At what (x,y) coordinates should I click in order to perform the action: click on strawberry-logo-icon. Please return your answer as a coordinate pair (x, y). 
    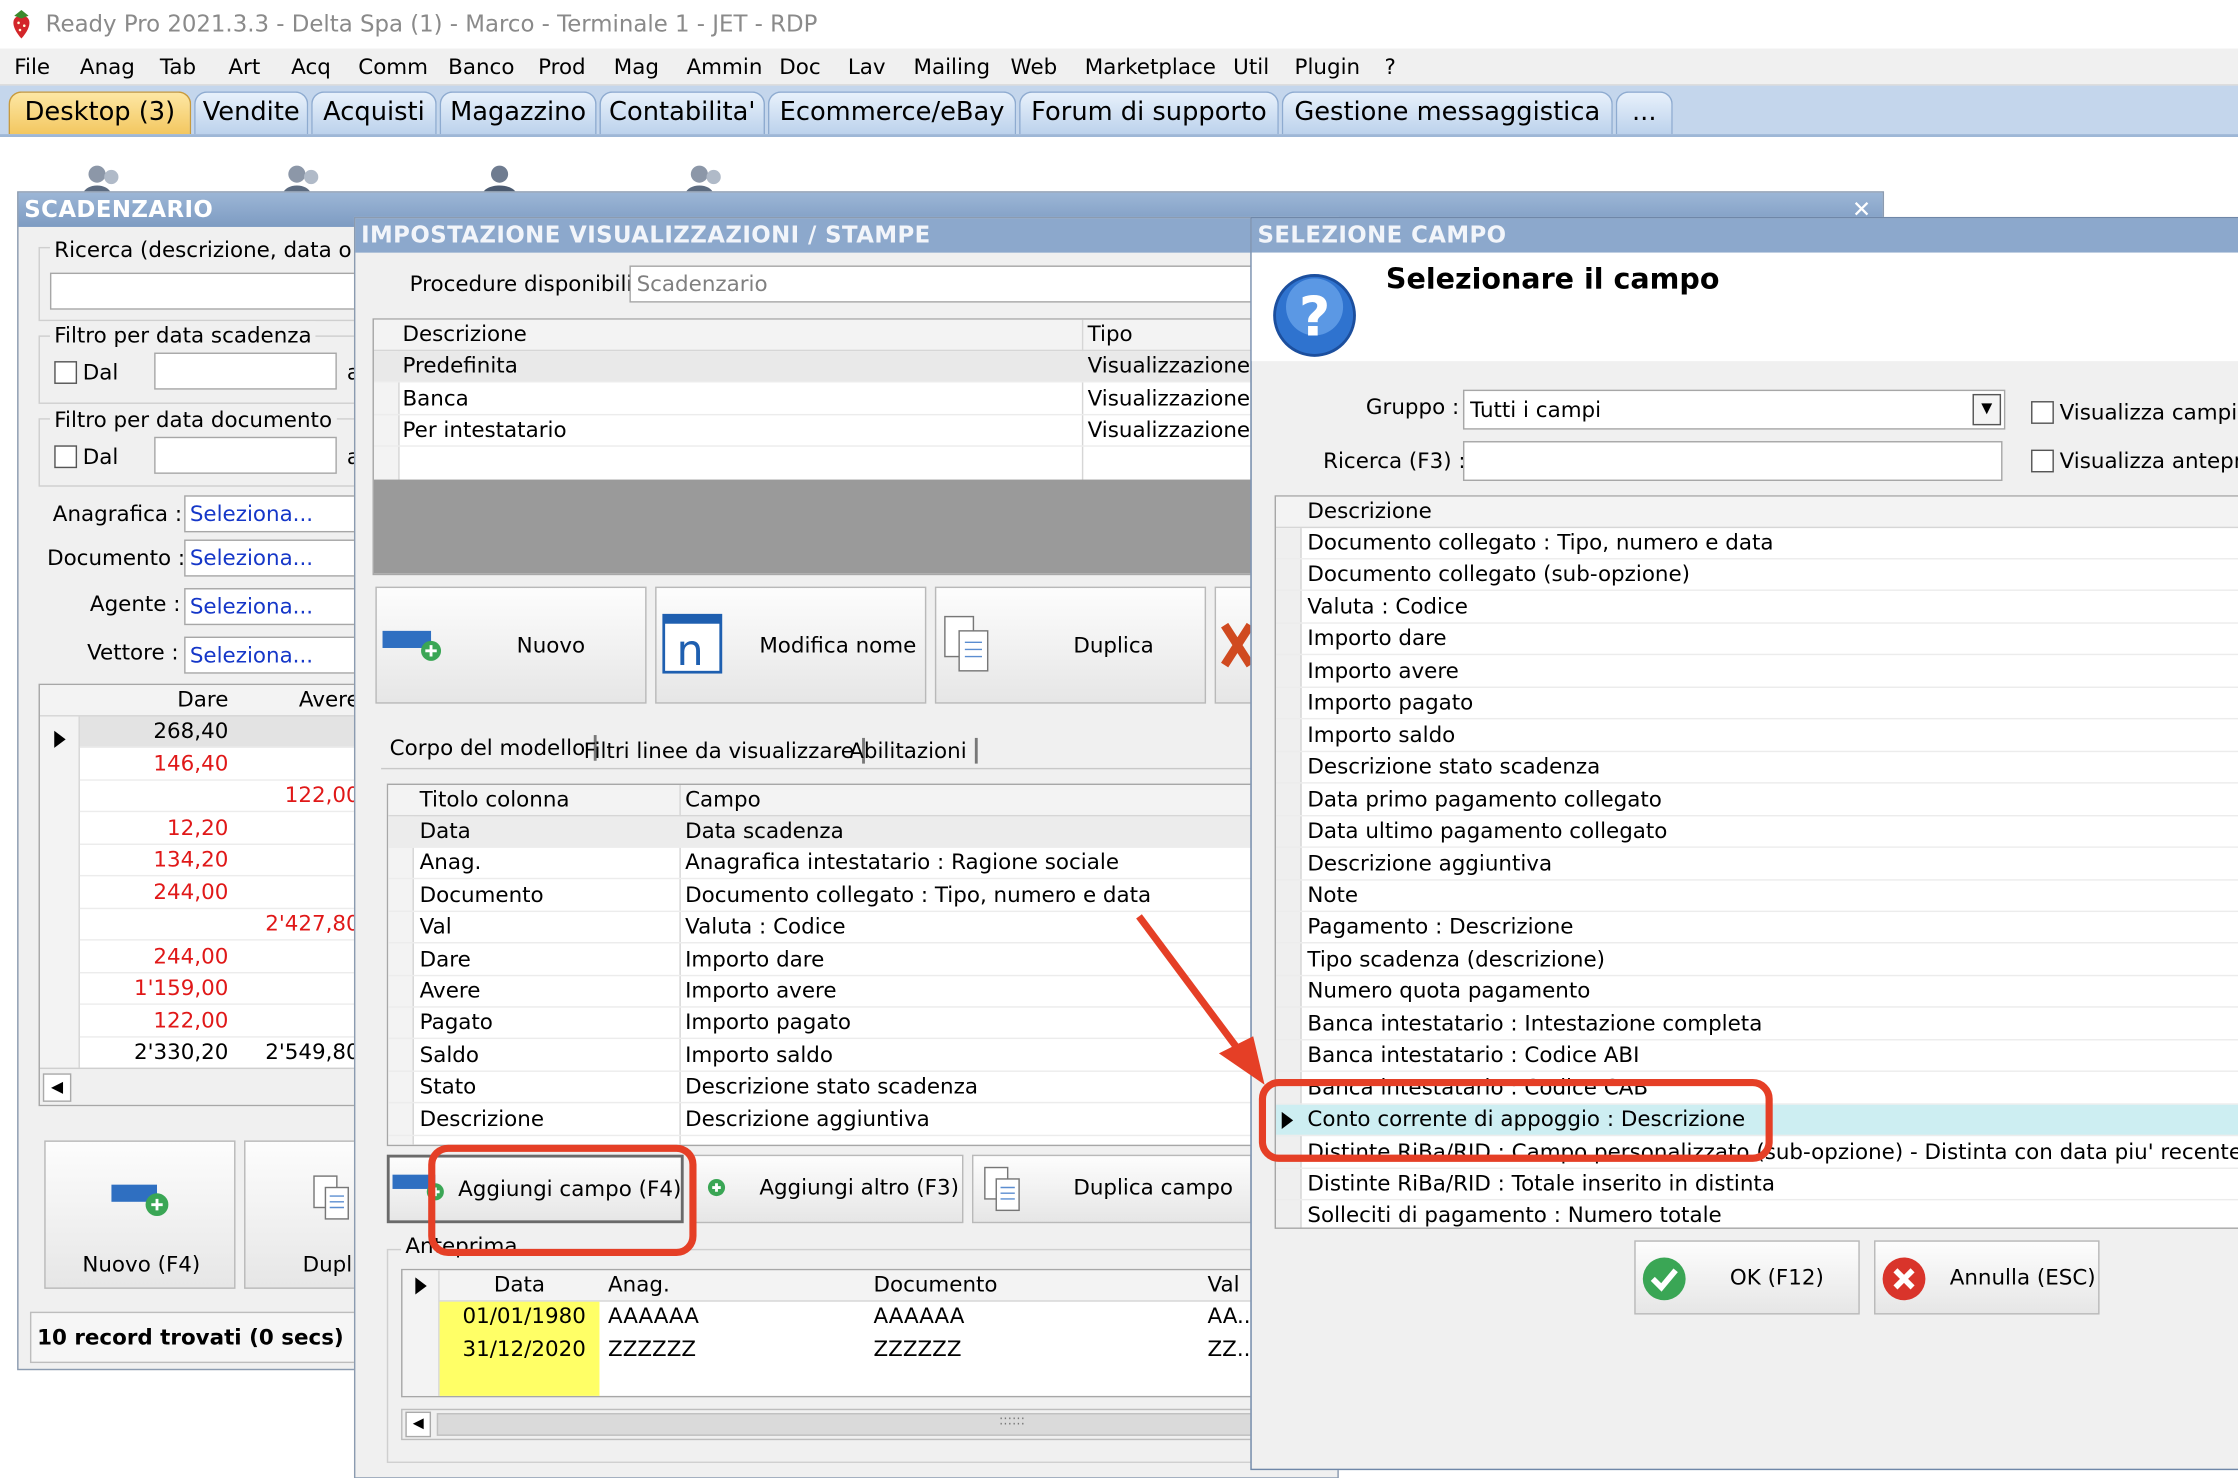
    Looking at the image, I should click on (21, 24).